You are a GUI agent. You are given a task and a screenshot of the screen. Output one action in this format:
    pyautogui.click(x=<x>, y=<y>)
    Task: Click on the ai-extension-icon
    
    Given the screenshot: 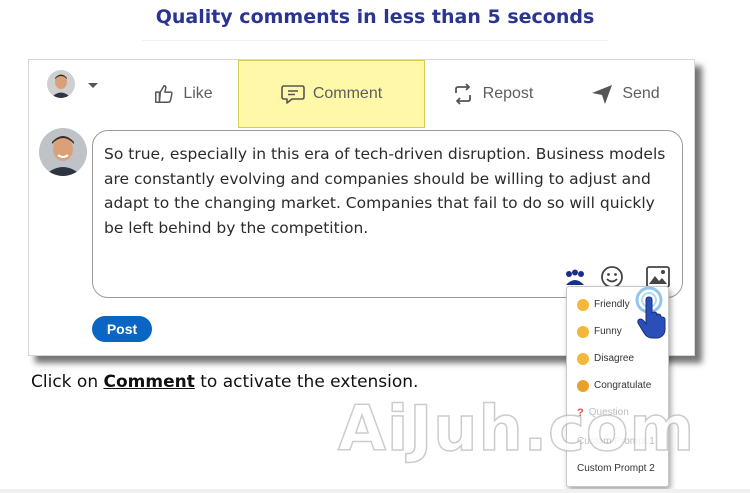 What is the action you would take?
    pyautogui.click(x=575, y=278)
    